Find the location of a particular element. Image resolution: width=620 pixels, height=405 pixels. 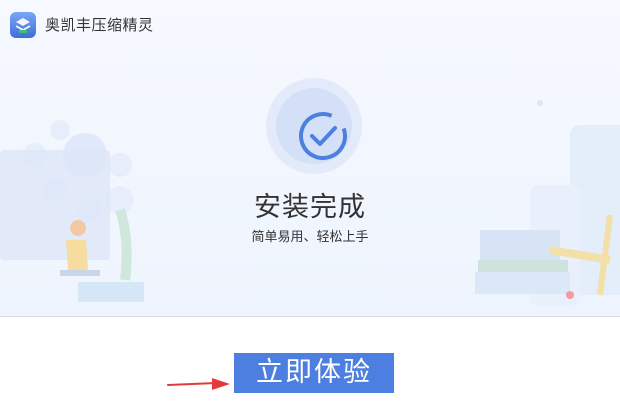

app-logo-icon is located at coordinates (23, 25).